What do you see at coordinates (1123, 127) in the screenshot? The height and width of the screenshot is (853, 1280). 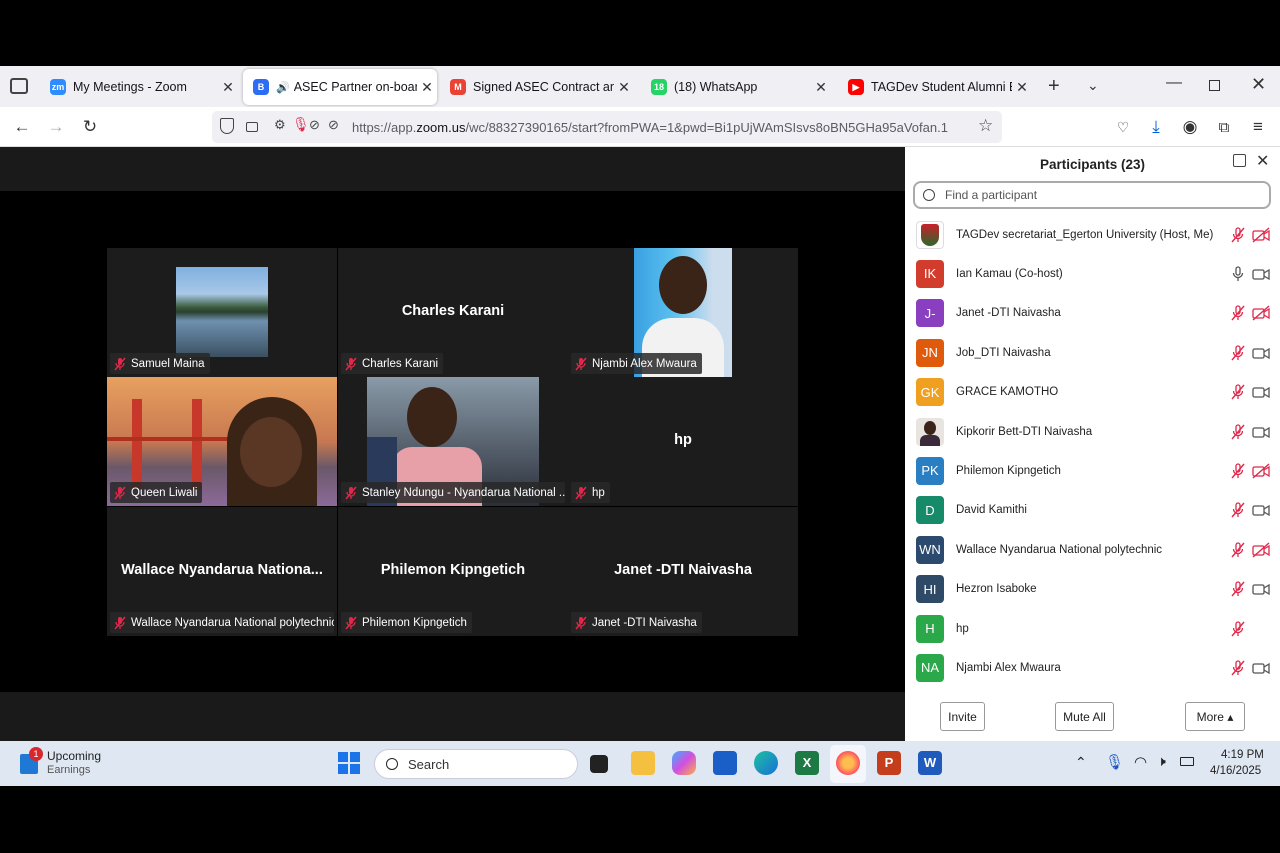 I see `pocket-icon: ♡` at bounding box center [1123, 127].